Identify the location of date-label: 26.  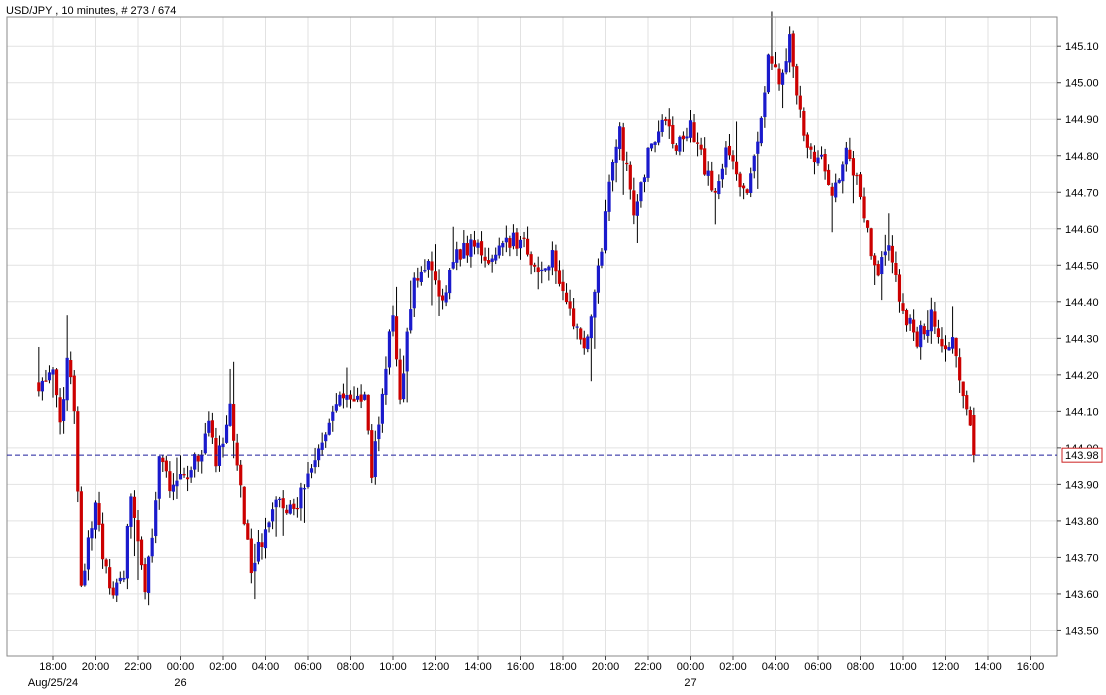
(180, 683).